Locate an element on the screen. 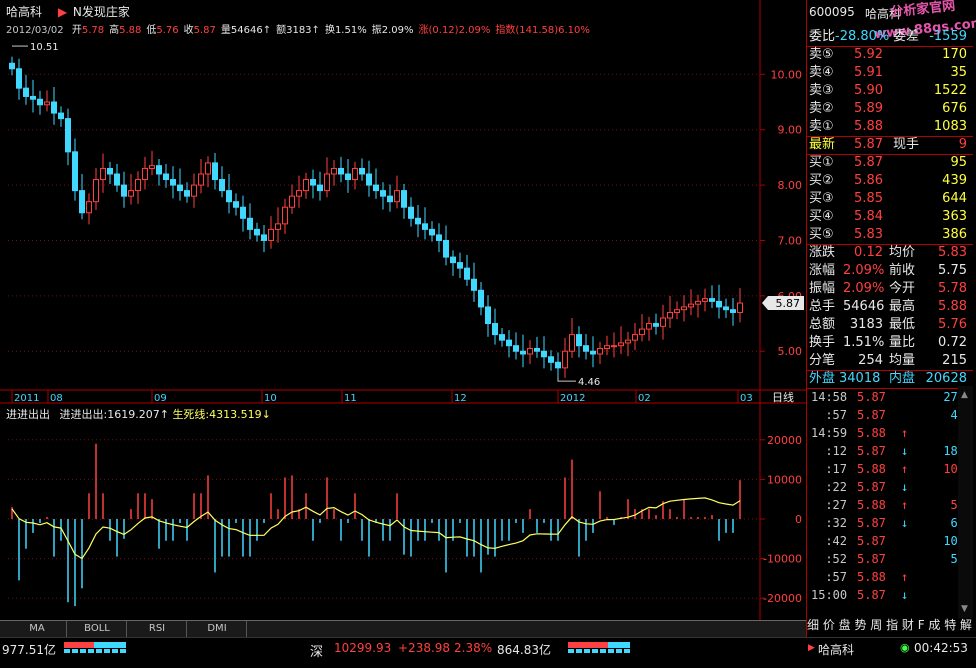  ohlc-item: 振2.09% is located at coordinates (393, 30).